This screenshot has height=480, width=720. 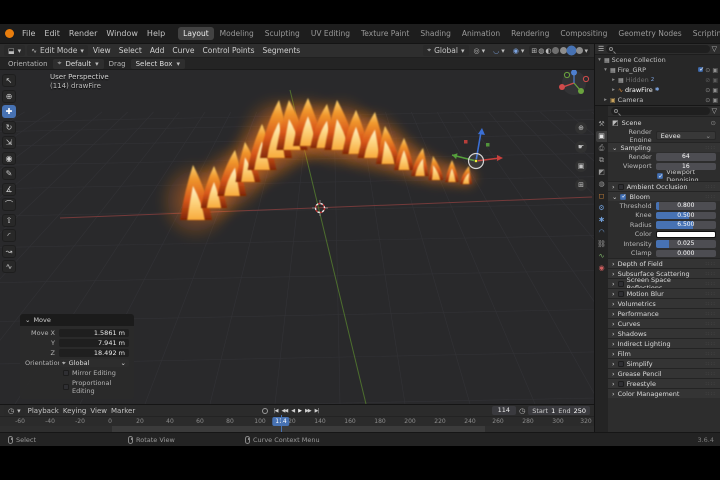 I want to click on outliner-row-camera: ▸ ▣ Camera ⊙ ▣, so click(x=657, y=100).